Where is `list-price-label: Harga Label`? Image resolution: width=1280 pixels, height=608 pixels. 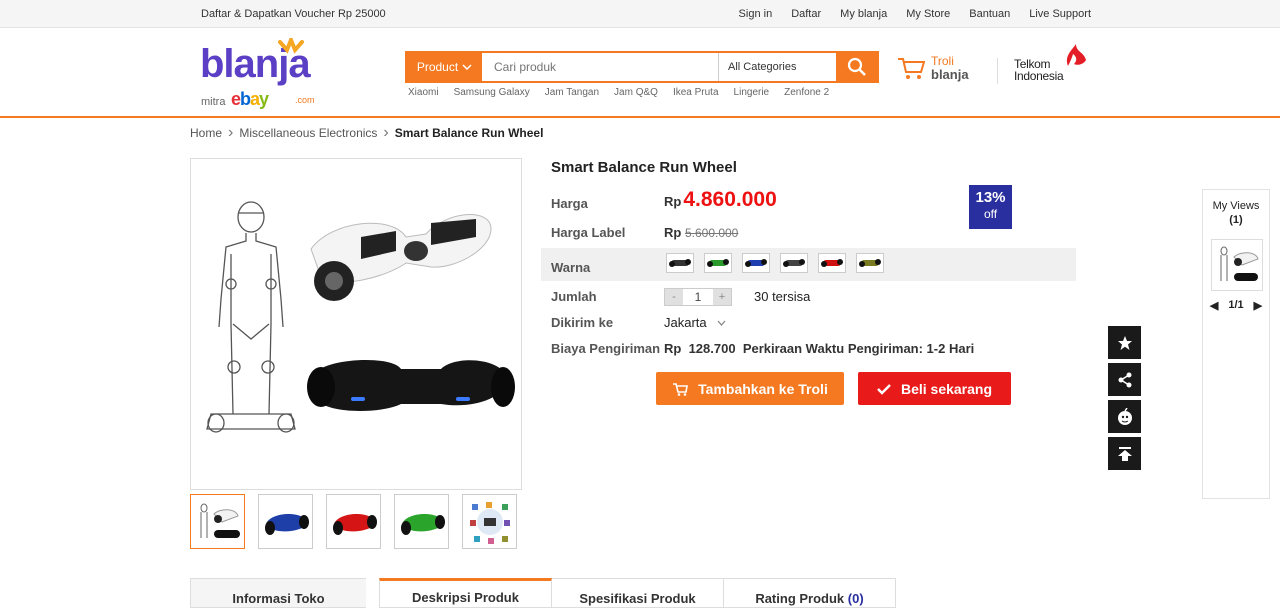 list-price-label: Harga Label is located at coordinates (588, 232).